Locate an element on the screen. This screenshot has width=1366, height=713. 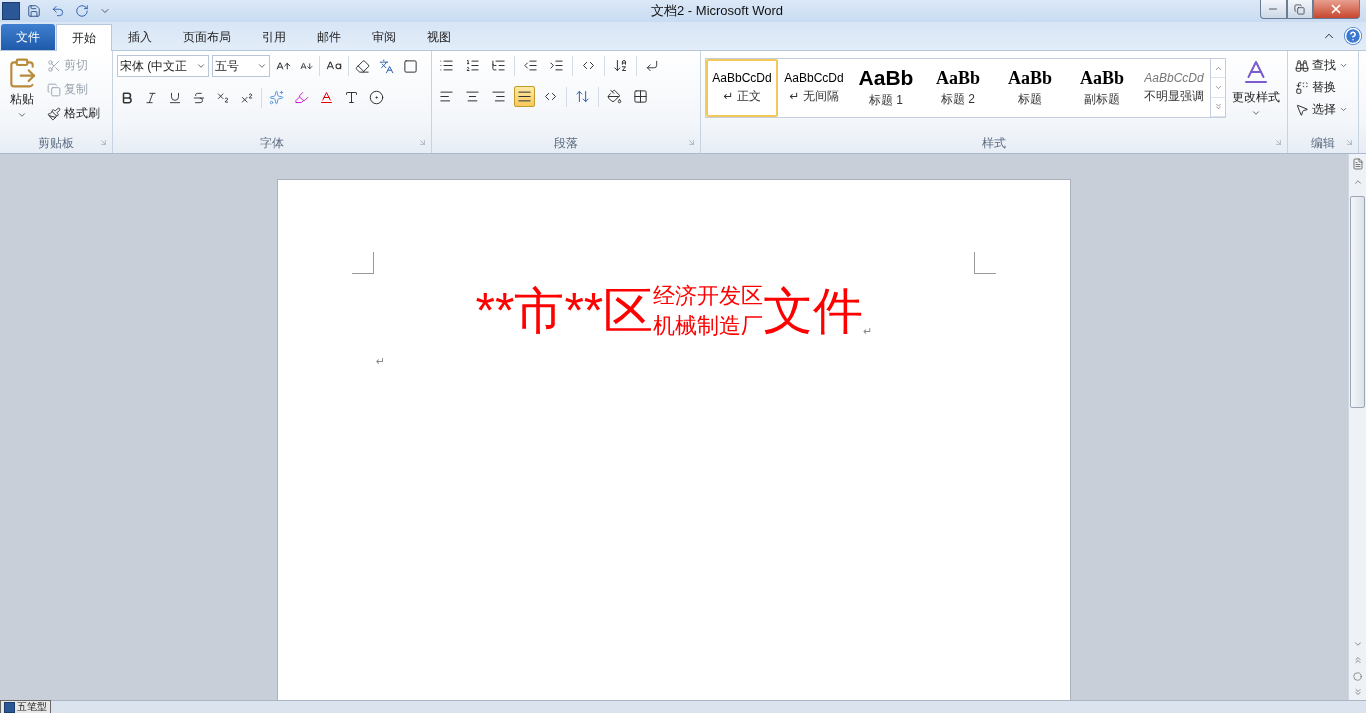
undo-icon is located at coordinates (58, 11).